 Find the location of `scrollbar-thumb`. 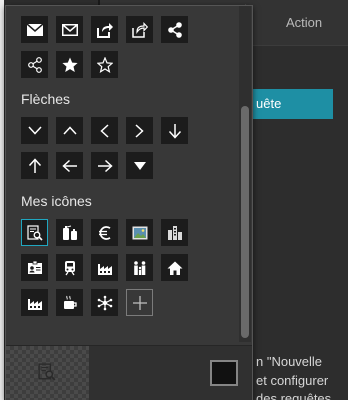

scrollbar-thumb is located at coordinates (245, 222).